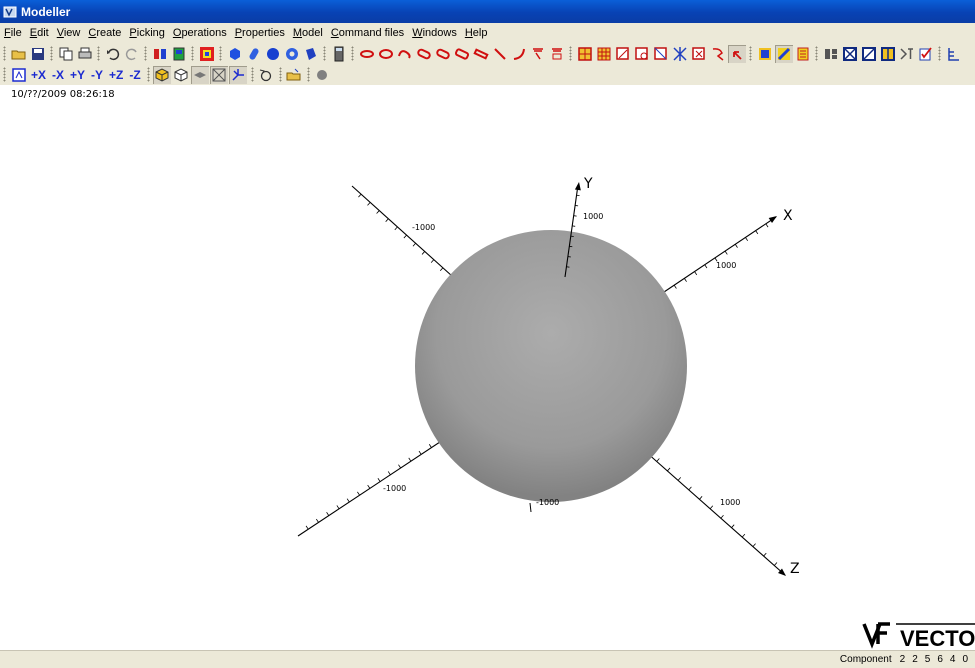 Image resolution: width=975 pixels, height=668 pixels. Describe the element at coordinates (39, 33) in the screenshot. I see `menu-edit: Edit` at that location.